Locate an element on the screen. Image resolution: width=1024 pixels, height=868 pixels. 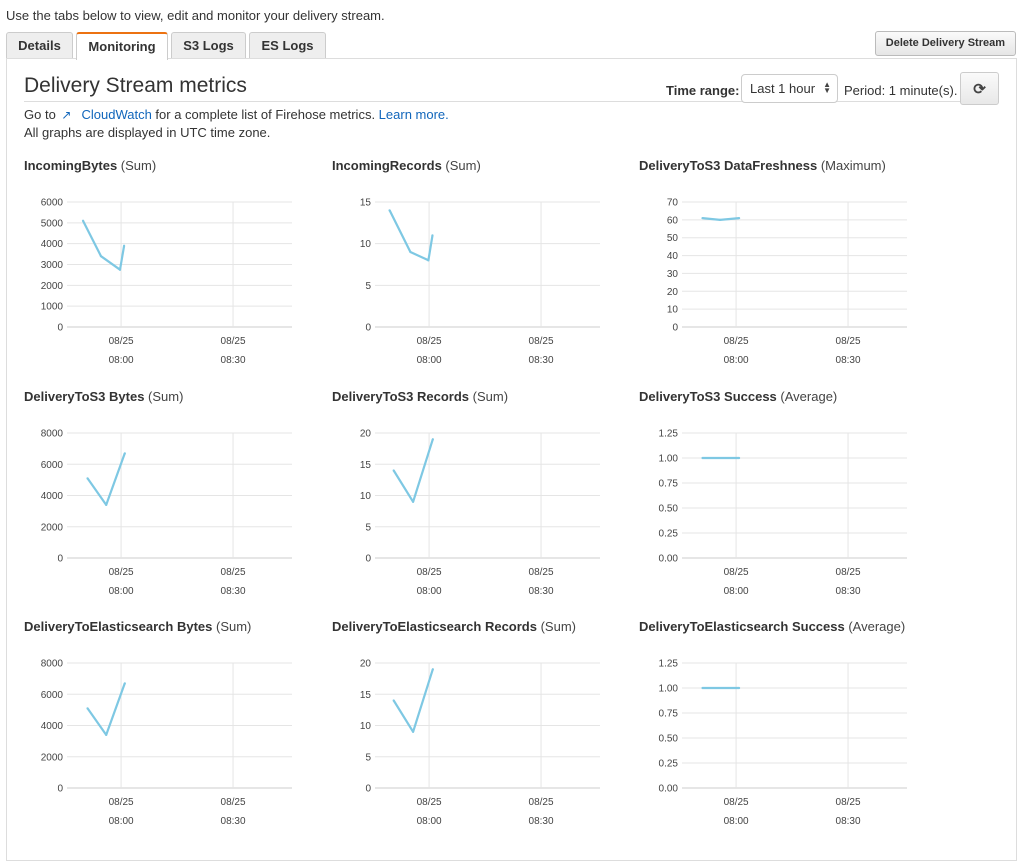
metric-name: DeliveryToS3 Bytes is located at coordinates (84, 396).